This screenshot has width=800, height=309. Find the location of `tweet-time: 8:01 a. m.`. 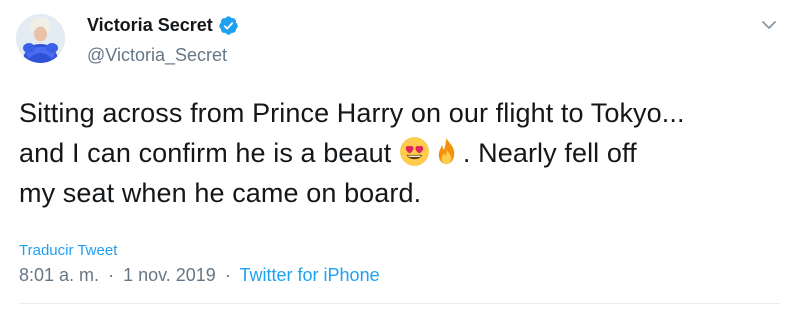

tweet-time: 8:01 a. m. is located at coordinates (59, 275).